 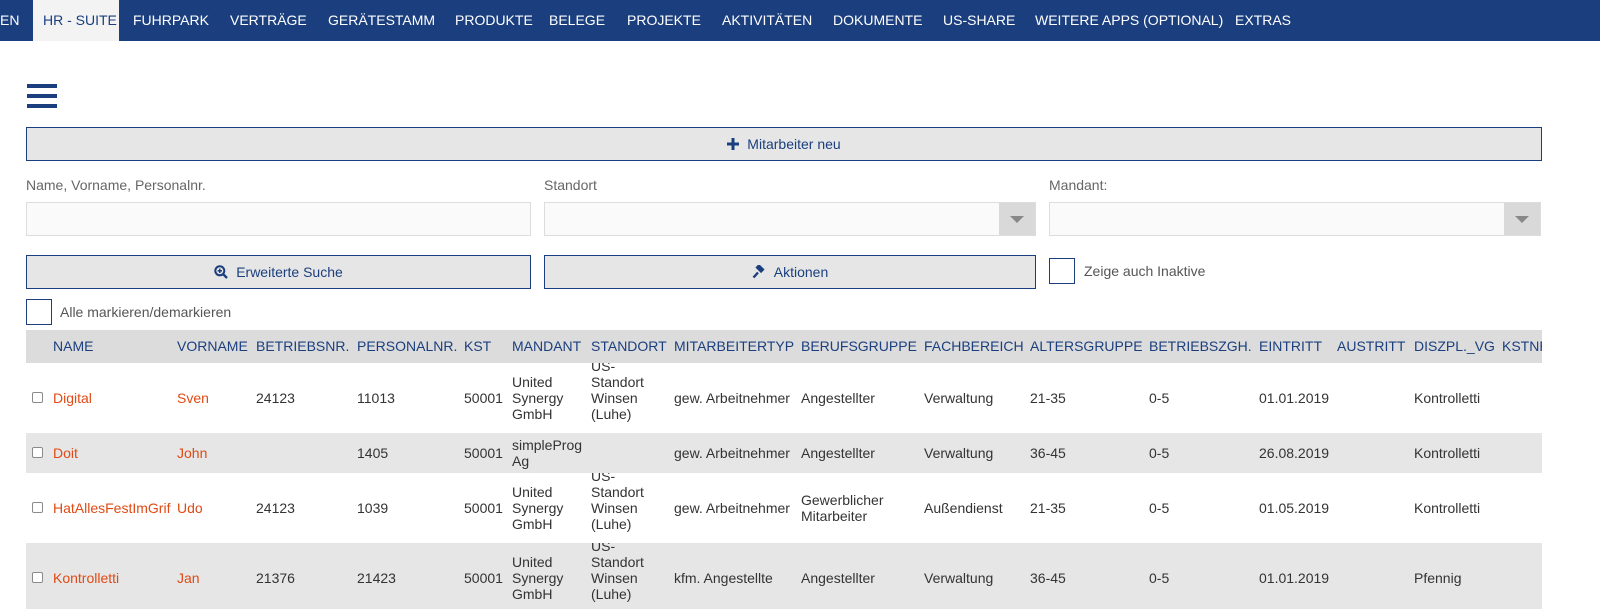 I want to click on client-select, so click(x=1295, y=219).